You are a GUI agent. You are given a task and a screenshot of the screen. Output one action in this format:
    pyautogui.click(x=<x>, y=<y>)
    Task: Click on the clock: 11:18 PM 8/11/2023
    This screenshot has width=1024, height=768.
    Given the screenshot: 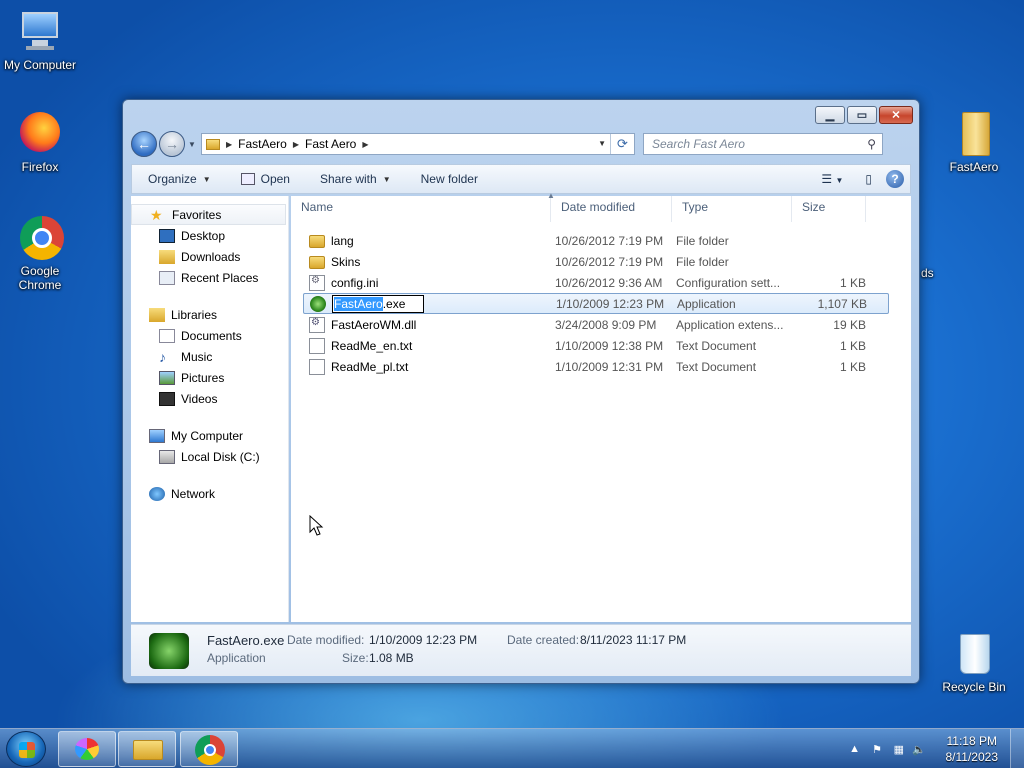 What is the action you would take?
    pyautogui.click(x=972, y=749)
    